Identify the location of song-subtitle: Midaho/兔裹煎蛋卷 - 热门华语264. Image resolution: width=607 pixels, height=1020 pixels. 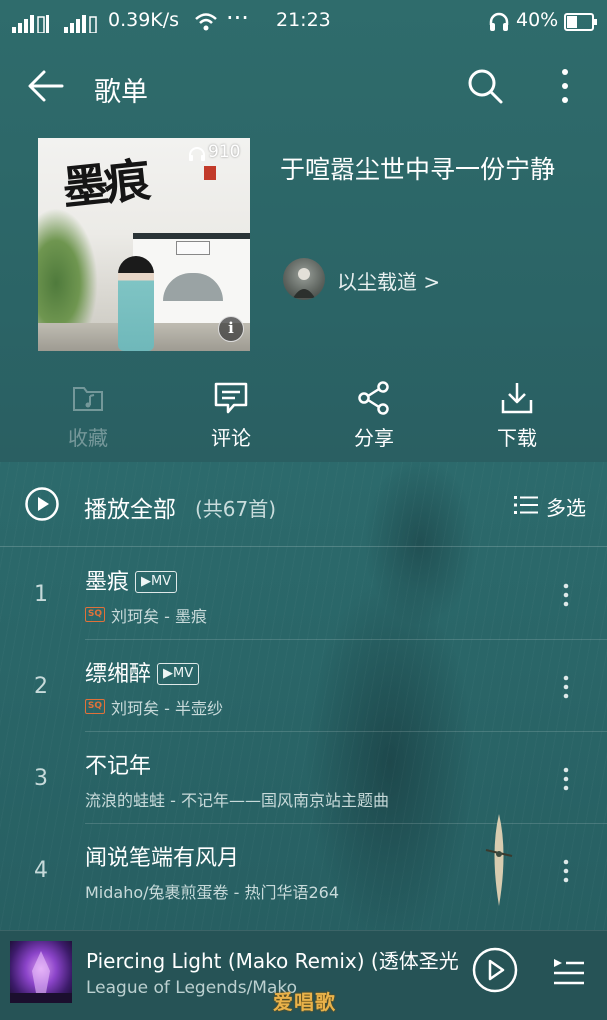
(212, 892).